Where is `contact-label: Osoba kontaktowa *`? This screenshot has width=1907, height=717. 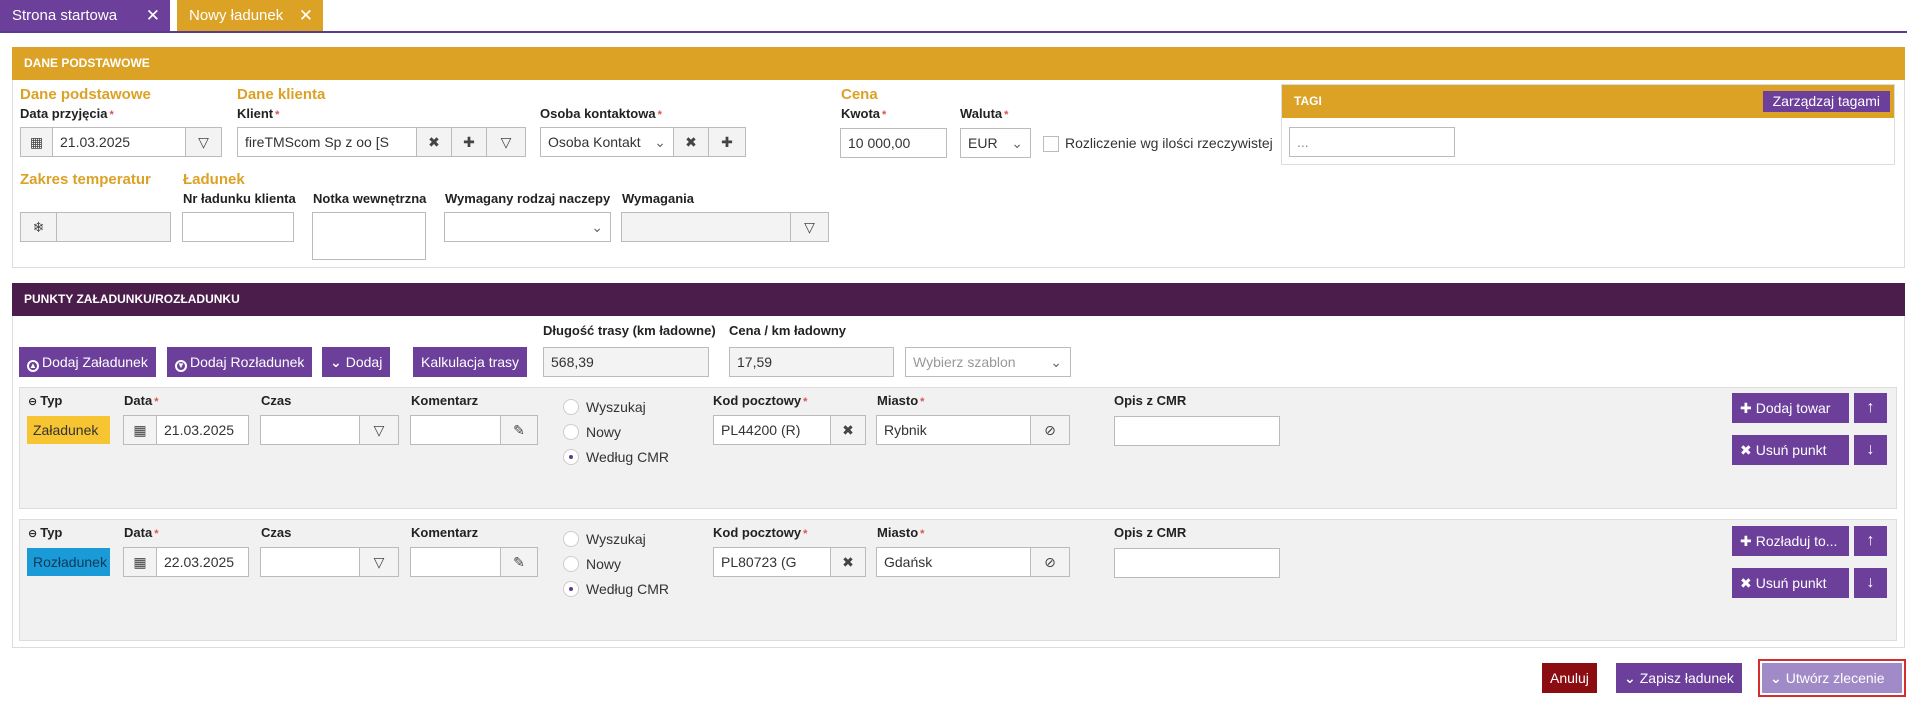 contact-label: Osoba kontaktowa * is located at coordinates (601, 113).